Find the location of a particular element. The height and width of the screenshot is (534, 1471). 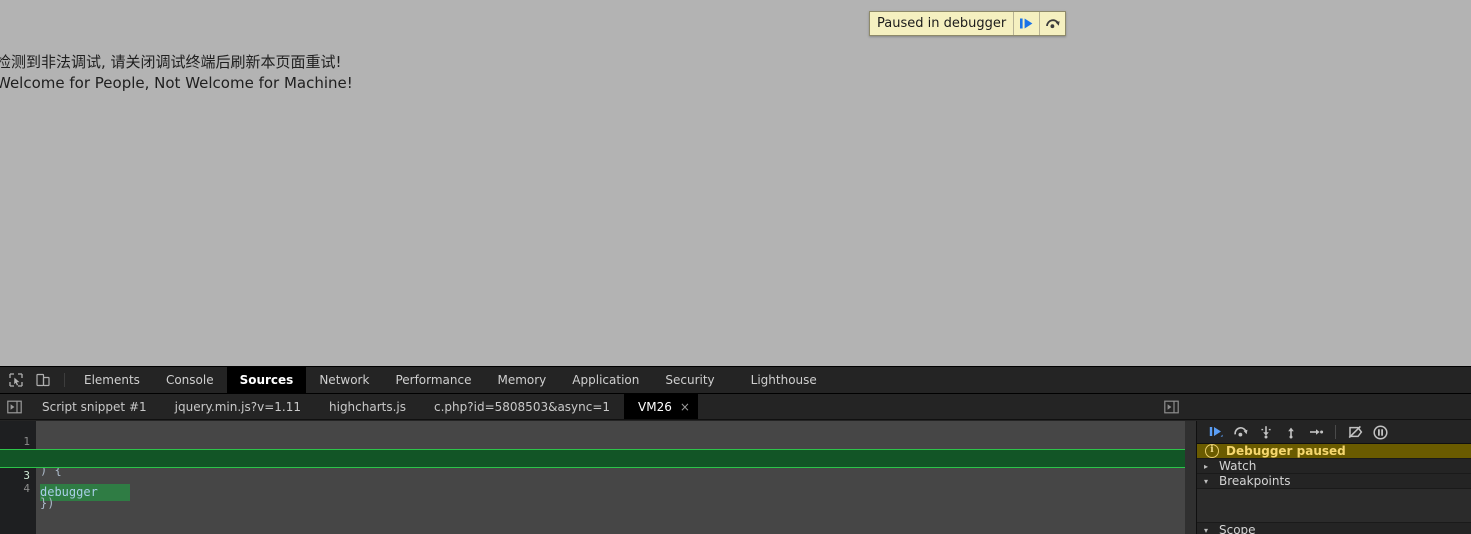

show-debugger-sidebar-button is located at coordinates (1171, 406).